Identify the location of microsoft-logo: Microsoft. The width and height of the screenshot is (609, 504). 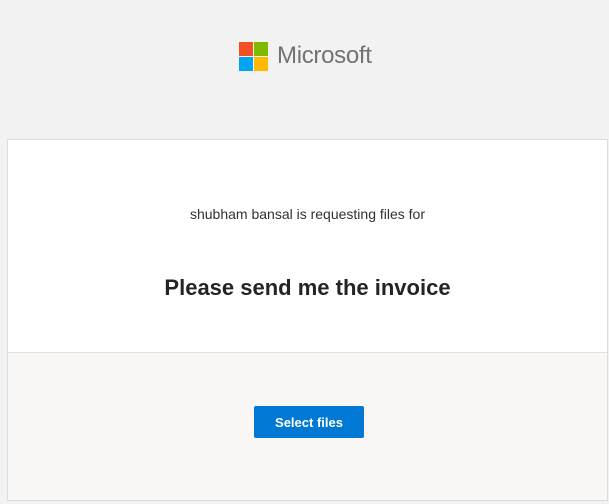
(305, 56).